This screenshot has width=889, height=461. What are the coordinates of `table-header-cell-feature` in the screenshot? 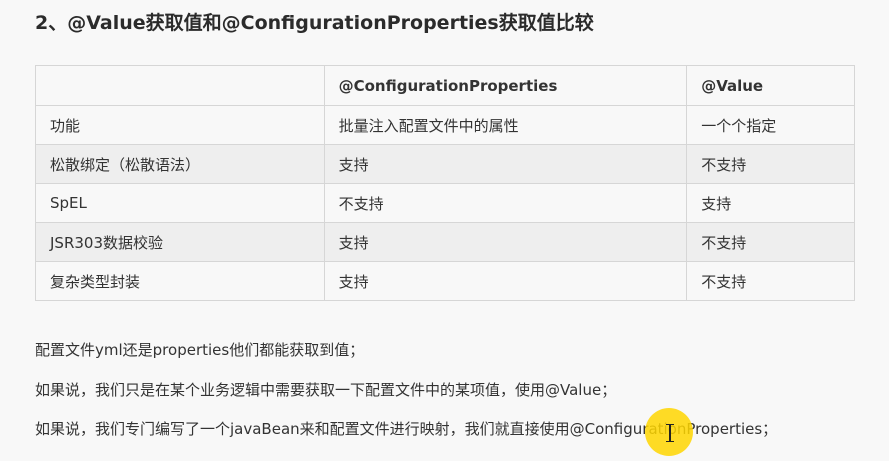 It's located at (180, 85).